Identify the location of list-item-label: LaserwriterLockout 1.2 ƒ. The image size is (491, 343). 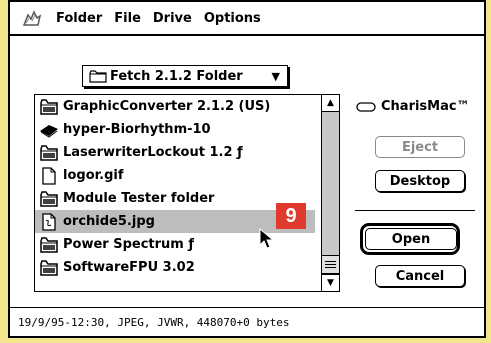
(153, 152).